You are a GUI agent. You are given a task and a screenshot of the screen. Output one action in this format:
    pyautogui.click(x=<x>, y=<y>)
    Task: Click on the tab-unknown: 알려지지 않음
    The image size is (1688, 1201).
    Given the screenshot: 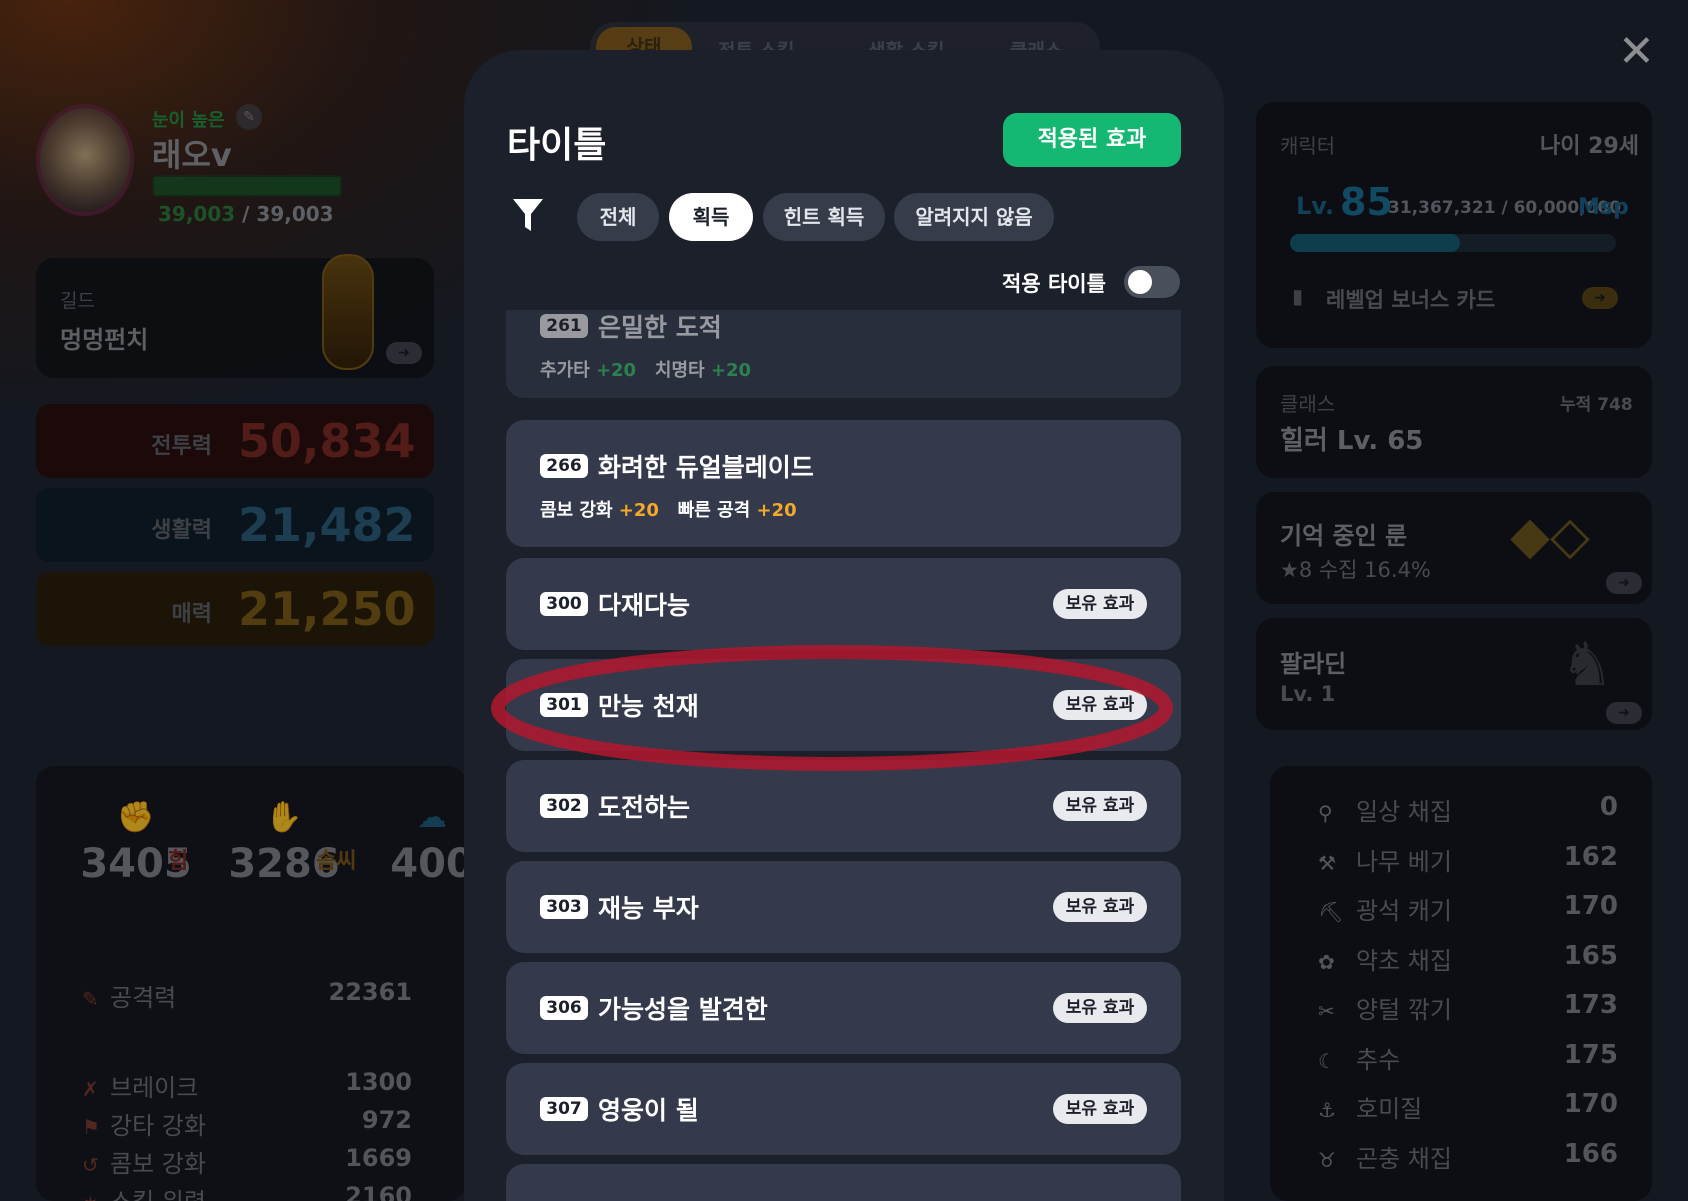 What is the action you would take?
    pyautogui.click(x=974, y=217)
    